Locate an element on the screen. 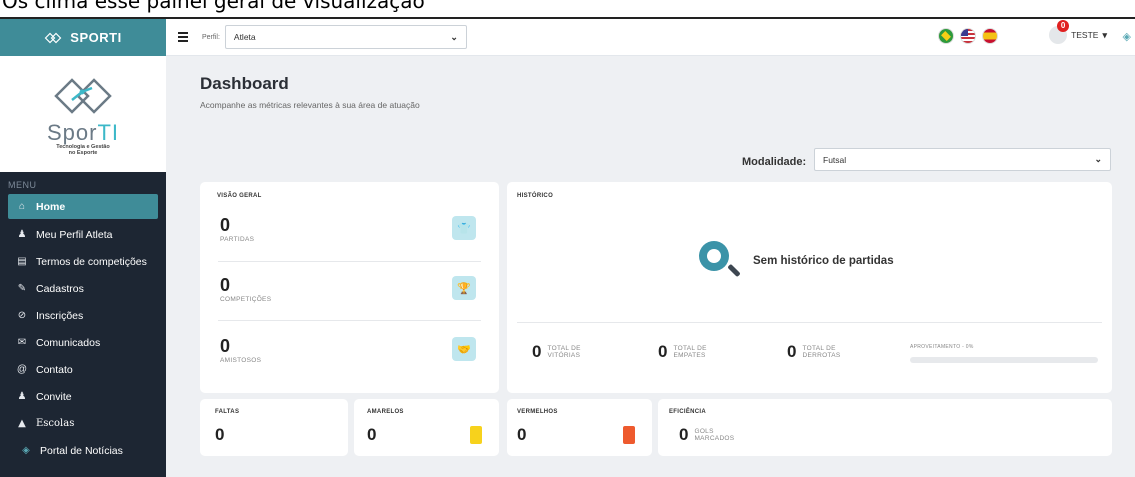  document-icon: ▤ is located at coordinates (22, 261).